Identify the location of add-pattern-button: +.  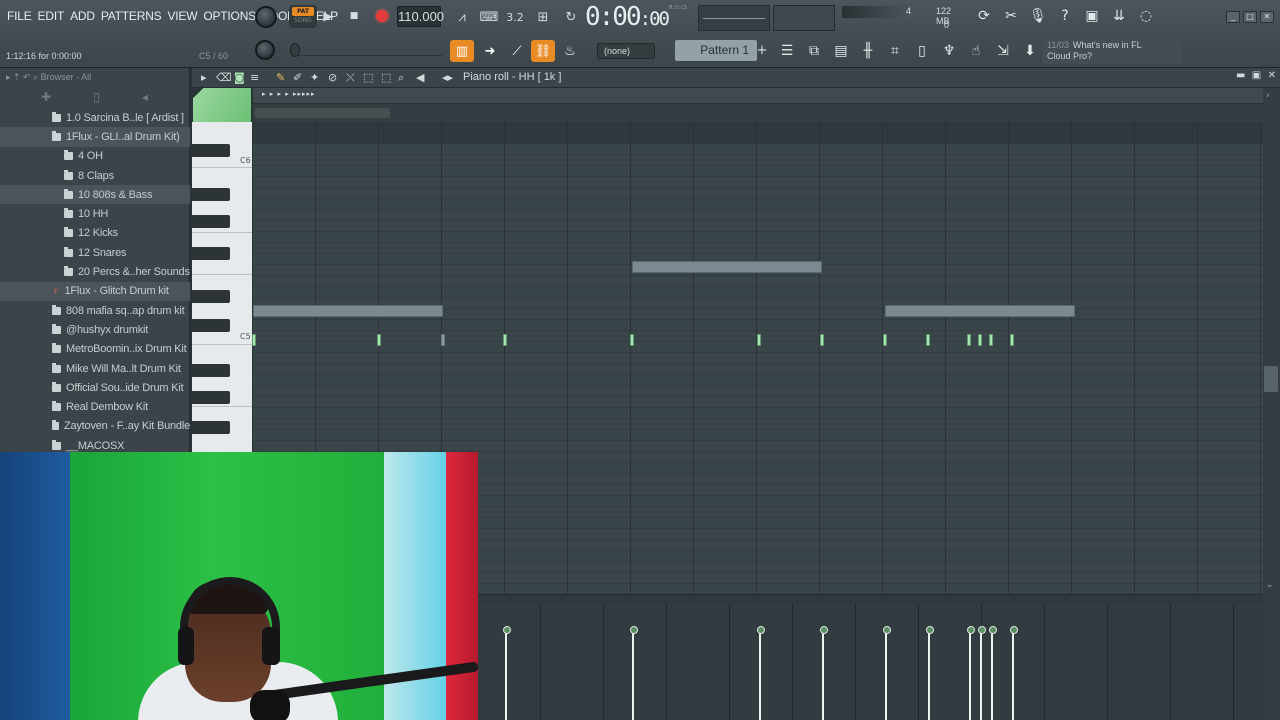
(762, 50).